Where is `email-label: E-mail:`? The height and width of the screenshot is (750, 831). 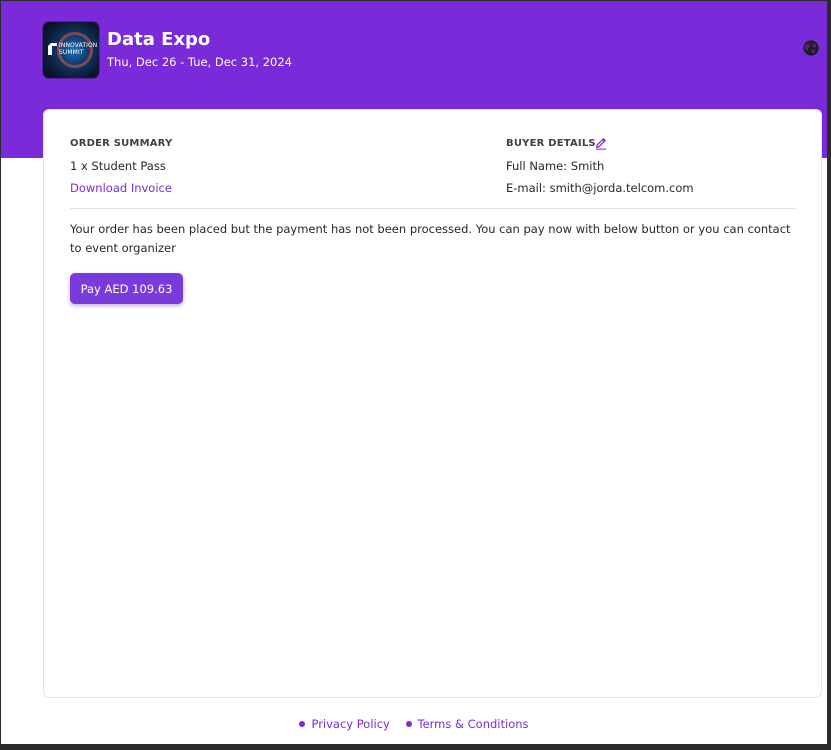 email-label: E-mail: is located at coordinates (526, 188).